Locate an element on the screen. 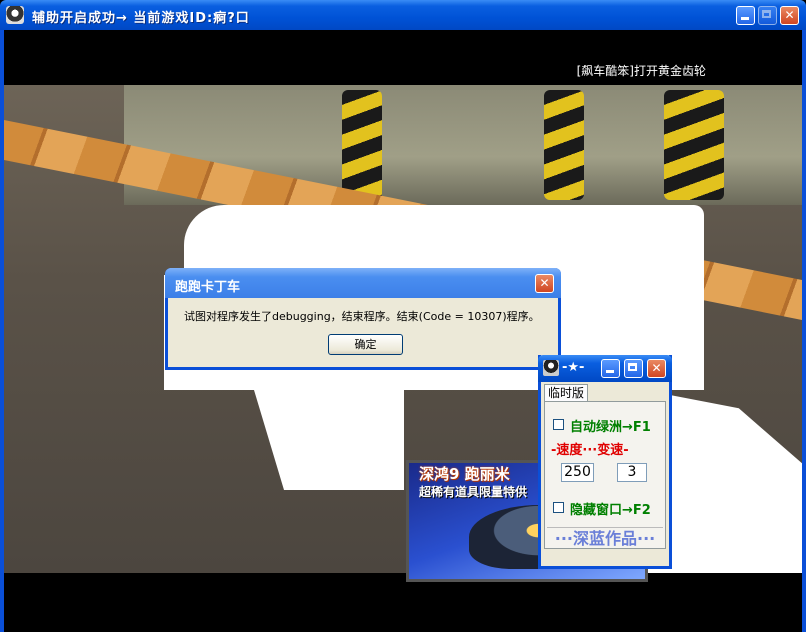 Image resolution: width=806 pixels, height=632 pixels. auto-label: 自动绿洲→F1 is located at coordinates (610, 427).